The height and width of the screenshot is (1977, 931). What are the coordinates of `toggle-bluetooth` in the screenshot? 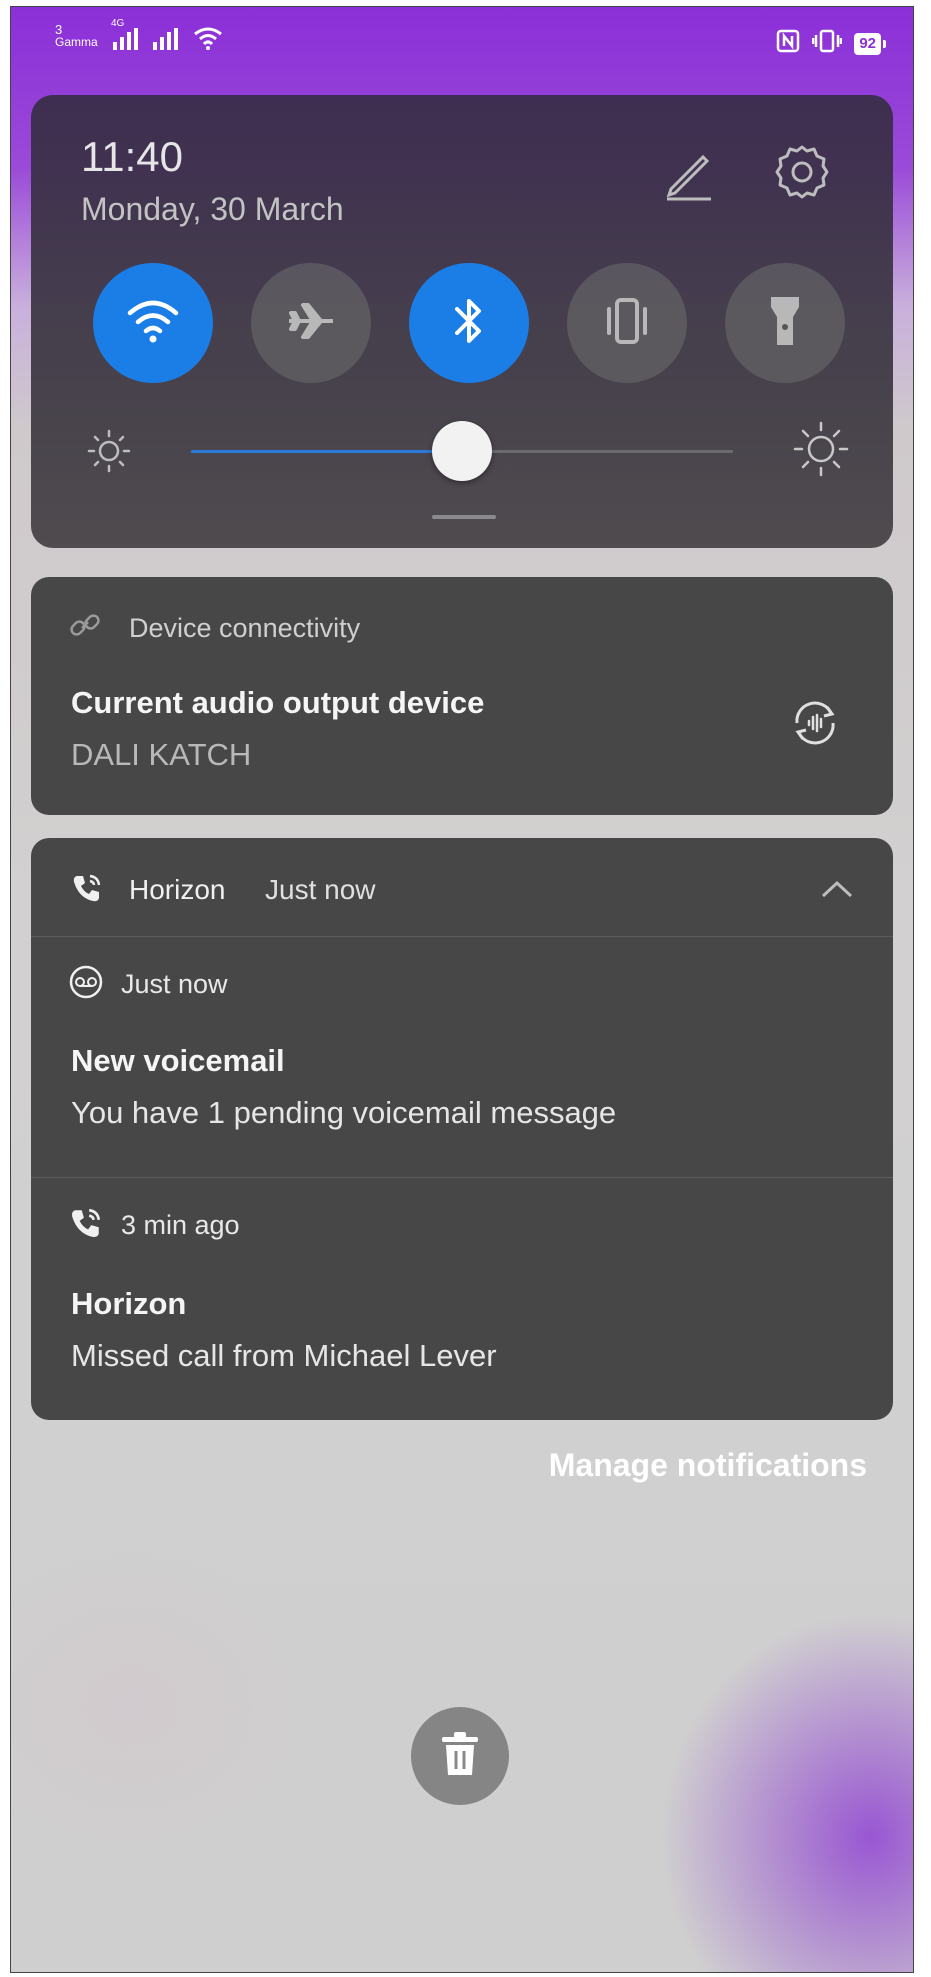 It's located at (469, 323).